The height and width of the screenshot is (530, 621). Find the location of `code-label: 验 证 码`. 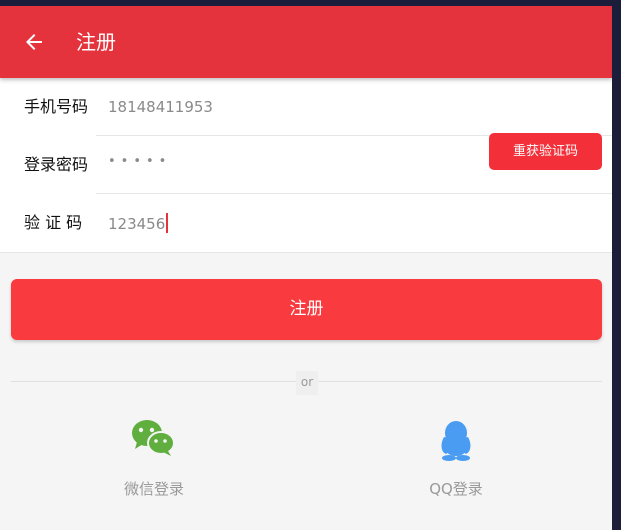

code-label: 验 证 码 is located at coordinates (53, 222).